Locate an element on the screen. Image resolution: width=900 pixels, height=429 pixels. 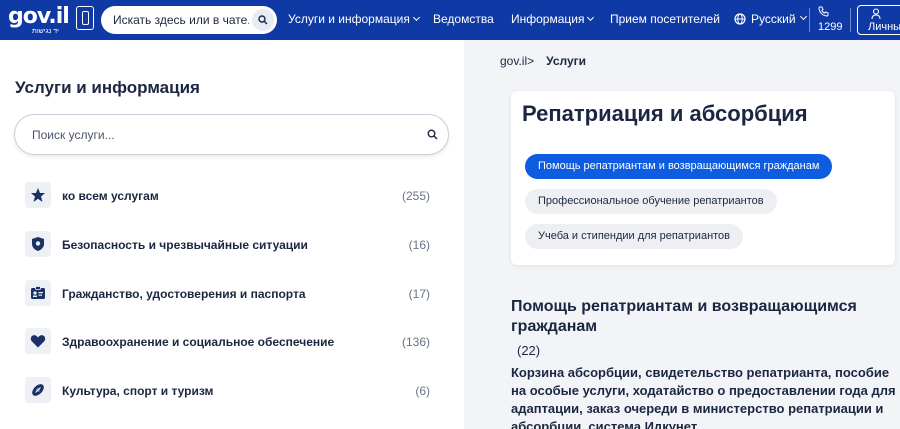
personal-area-label: Личны is located at coordinates (884, 27).